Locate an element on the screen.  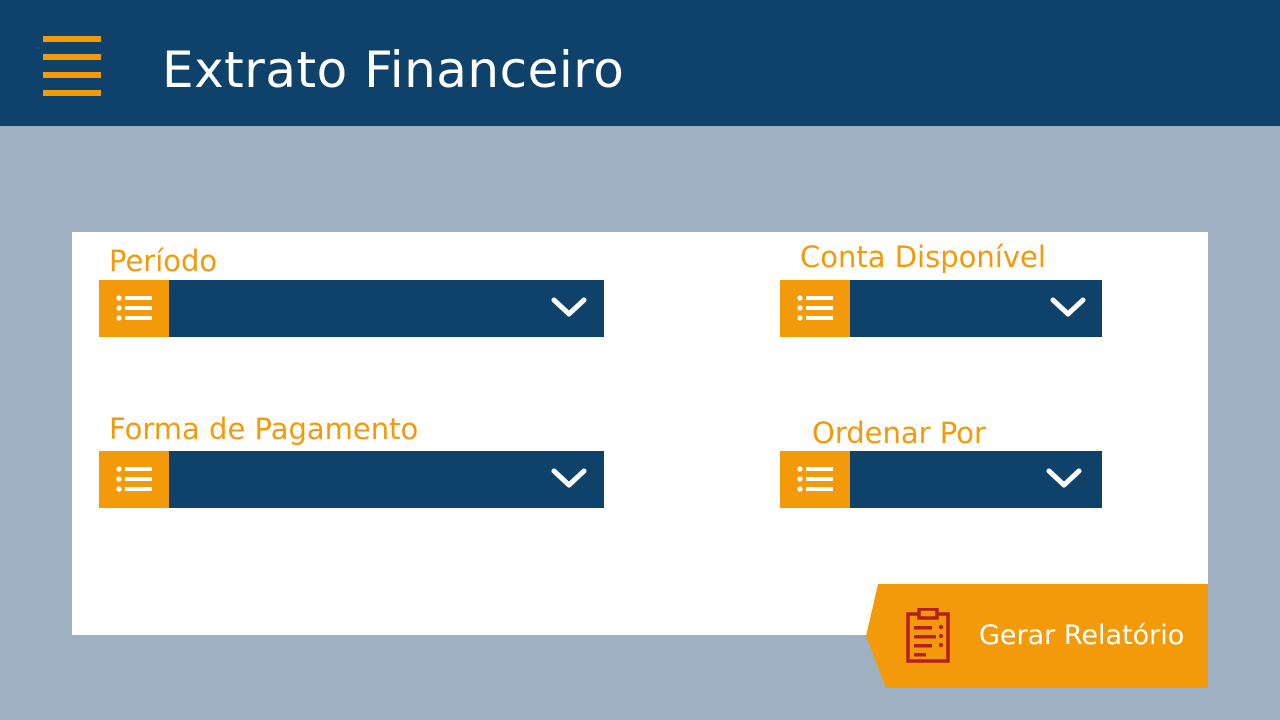
generate-report-button: Gerar Relatório is located at coordinates (1037, 636).